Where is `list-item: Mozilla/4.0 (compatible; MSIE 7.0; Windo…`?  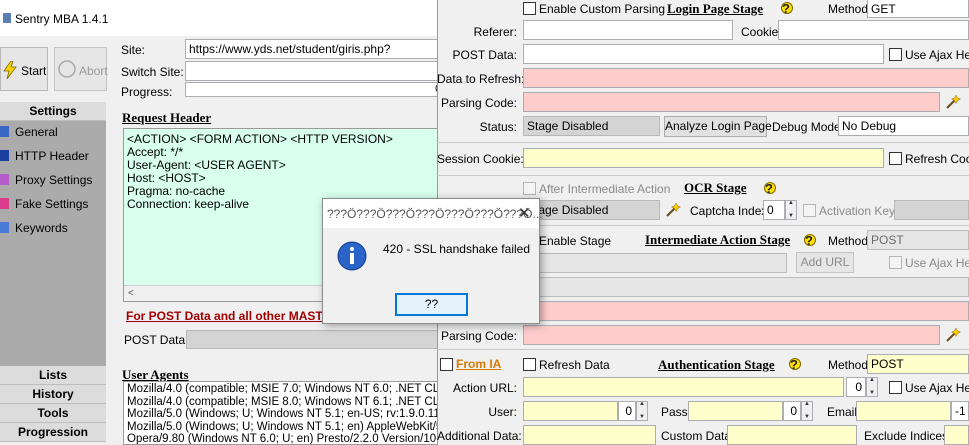
list-item: Mozilla/4.0 (compatible; MSIE 7.0; Windo… is located at coordinates (286, 389).